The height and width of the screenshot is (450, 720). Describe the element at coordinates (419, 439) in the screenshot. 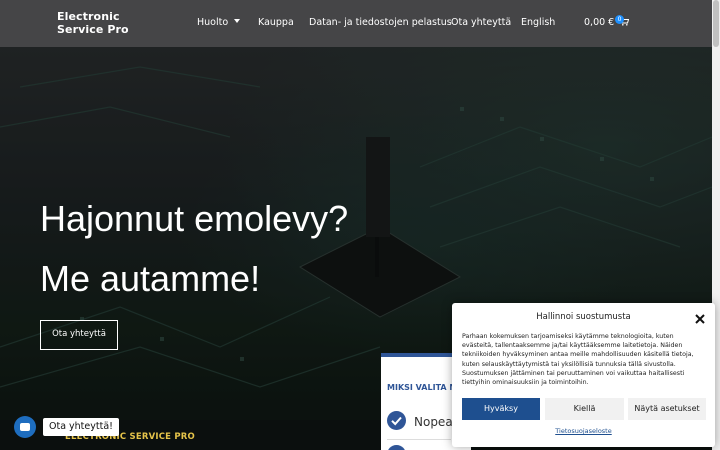

I see `divider` at that location.